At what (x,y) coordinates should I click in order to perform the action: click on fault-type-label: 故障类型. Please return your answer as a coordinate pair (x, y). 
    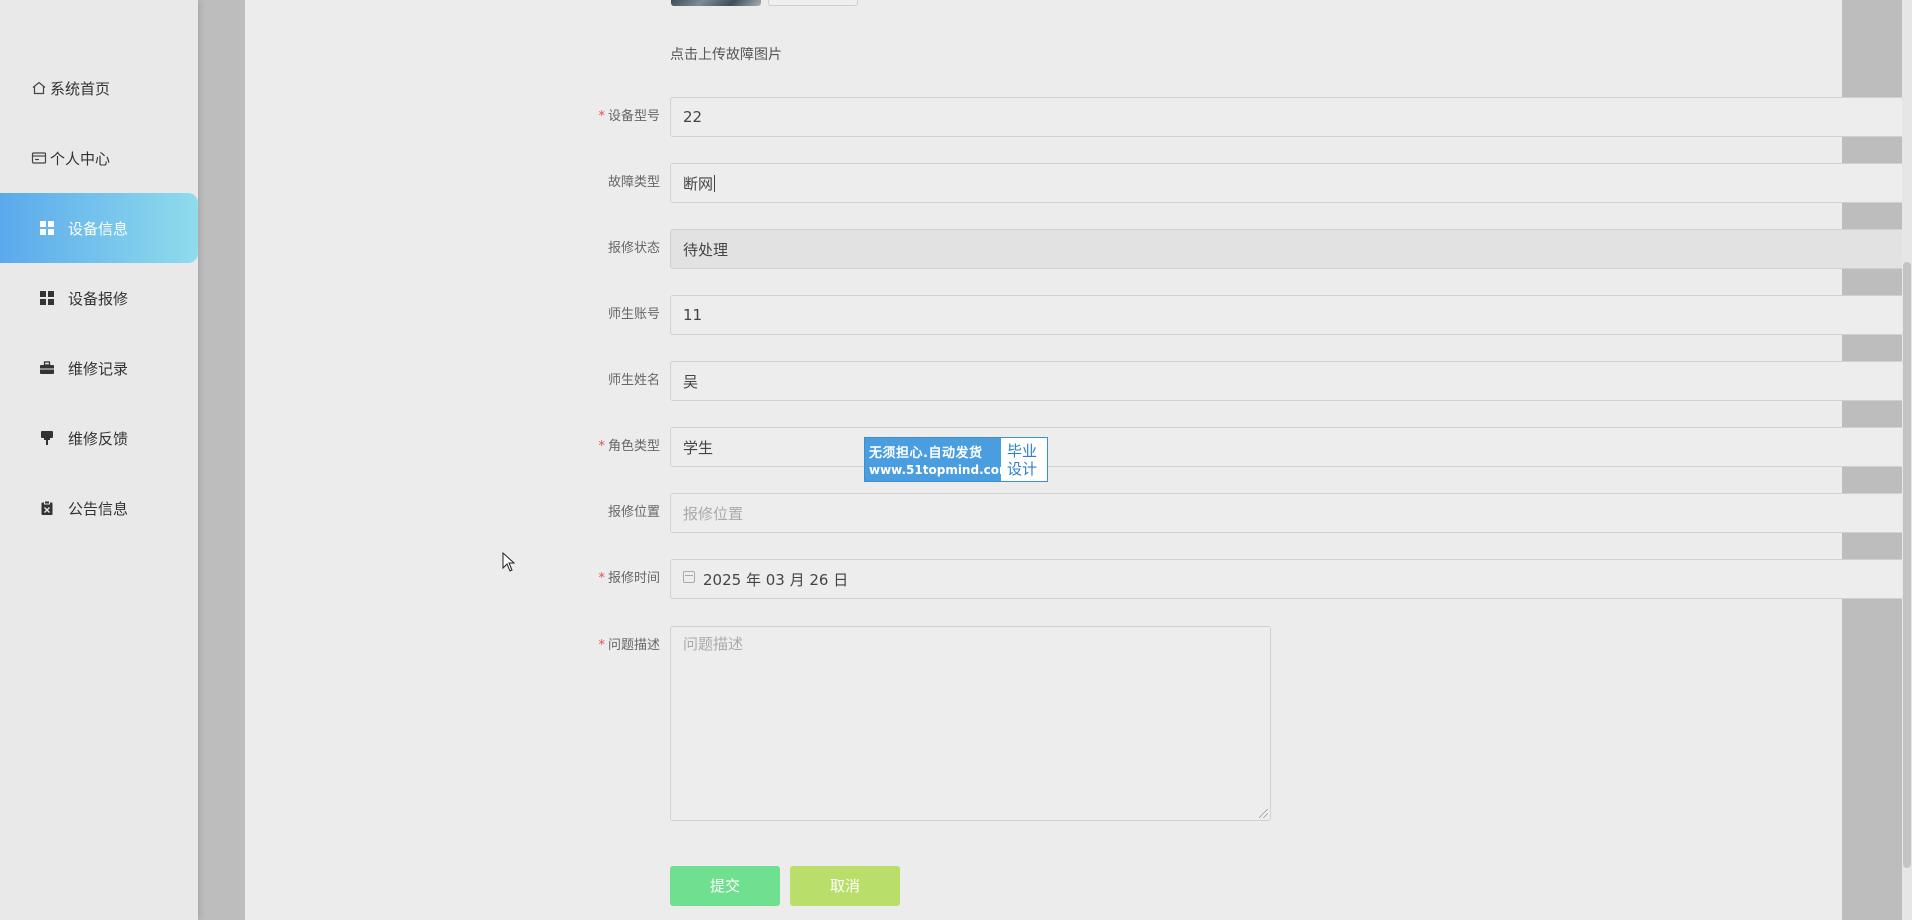
    Looking at the image, I should click on (582, 183).